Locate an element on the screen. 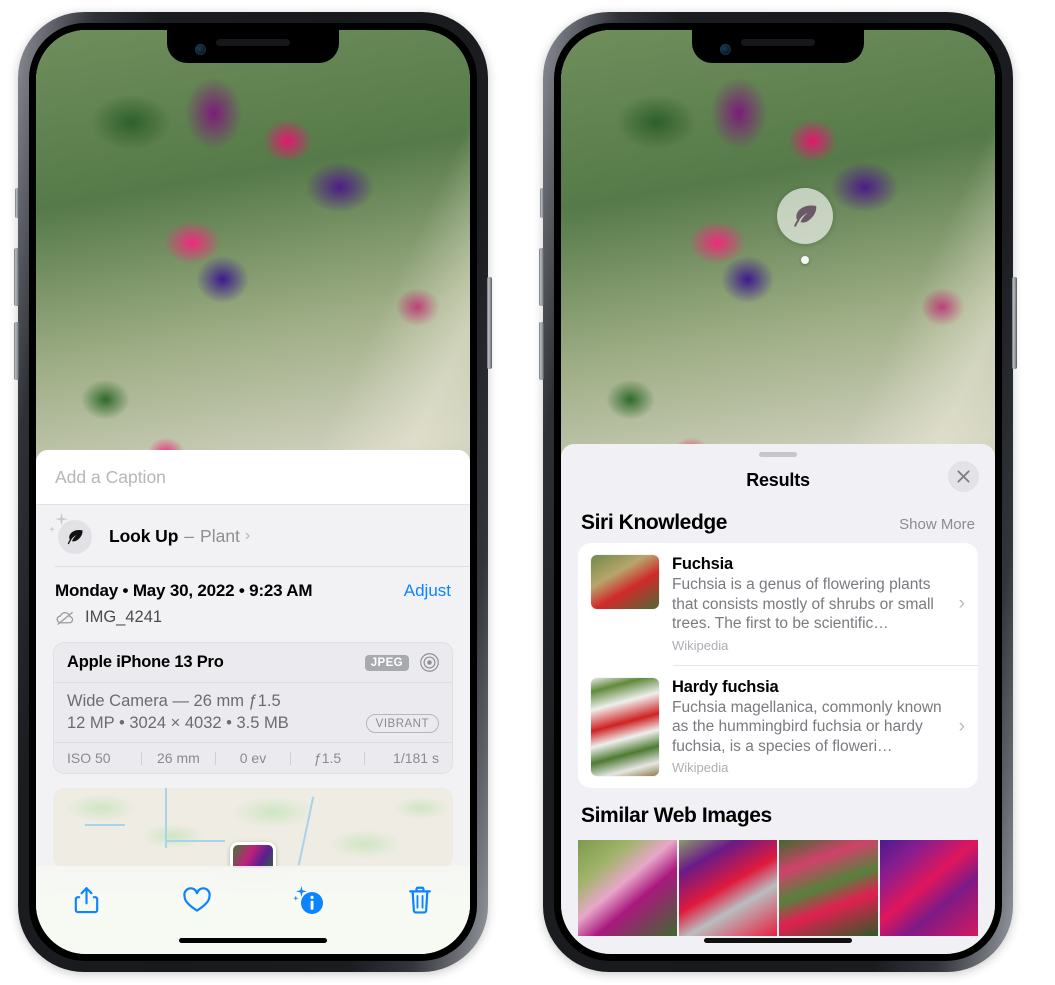 This screenshot has width=1055, height=985. similar-web-images-strip is located at coordinates (778, 887).